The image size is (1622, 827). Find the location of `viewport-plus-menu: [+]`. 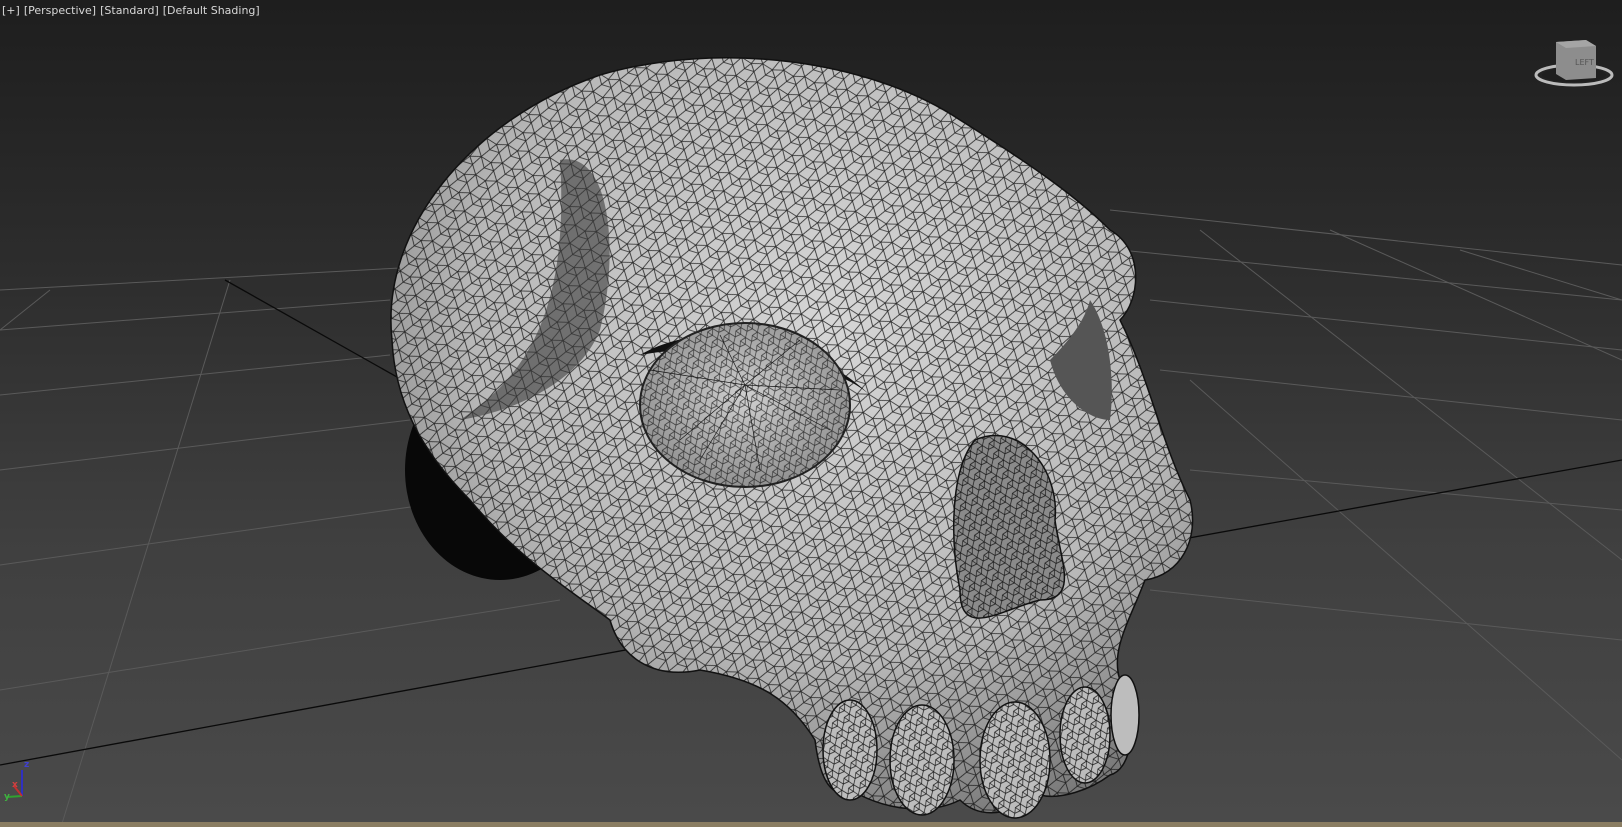

viewport-plus-menu: [+] is located at coordinates (11, 10).